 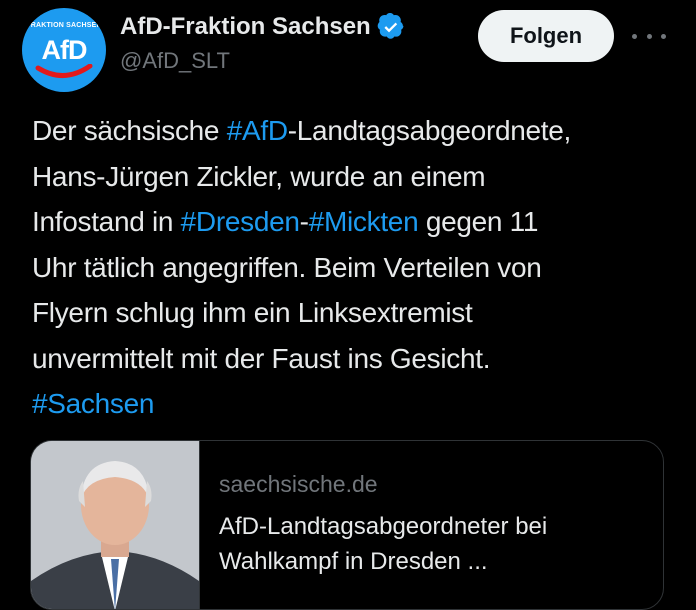 What do you see at coordinates (261, 358) in the screenshot?
I see `tweet-text-segment: unvermittelt mit der Faust ins Gesicht.` at bounding box center [261, 358].